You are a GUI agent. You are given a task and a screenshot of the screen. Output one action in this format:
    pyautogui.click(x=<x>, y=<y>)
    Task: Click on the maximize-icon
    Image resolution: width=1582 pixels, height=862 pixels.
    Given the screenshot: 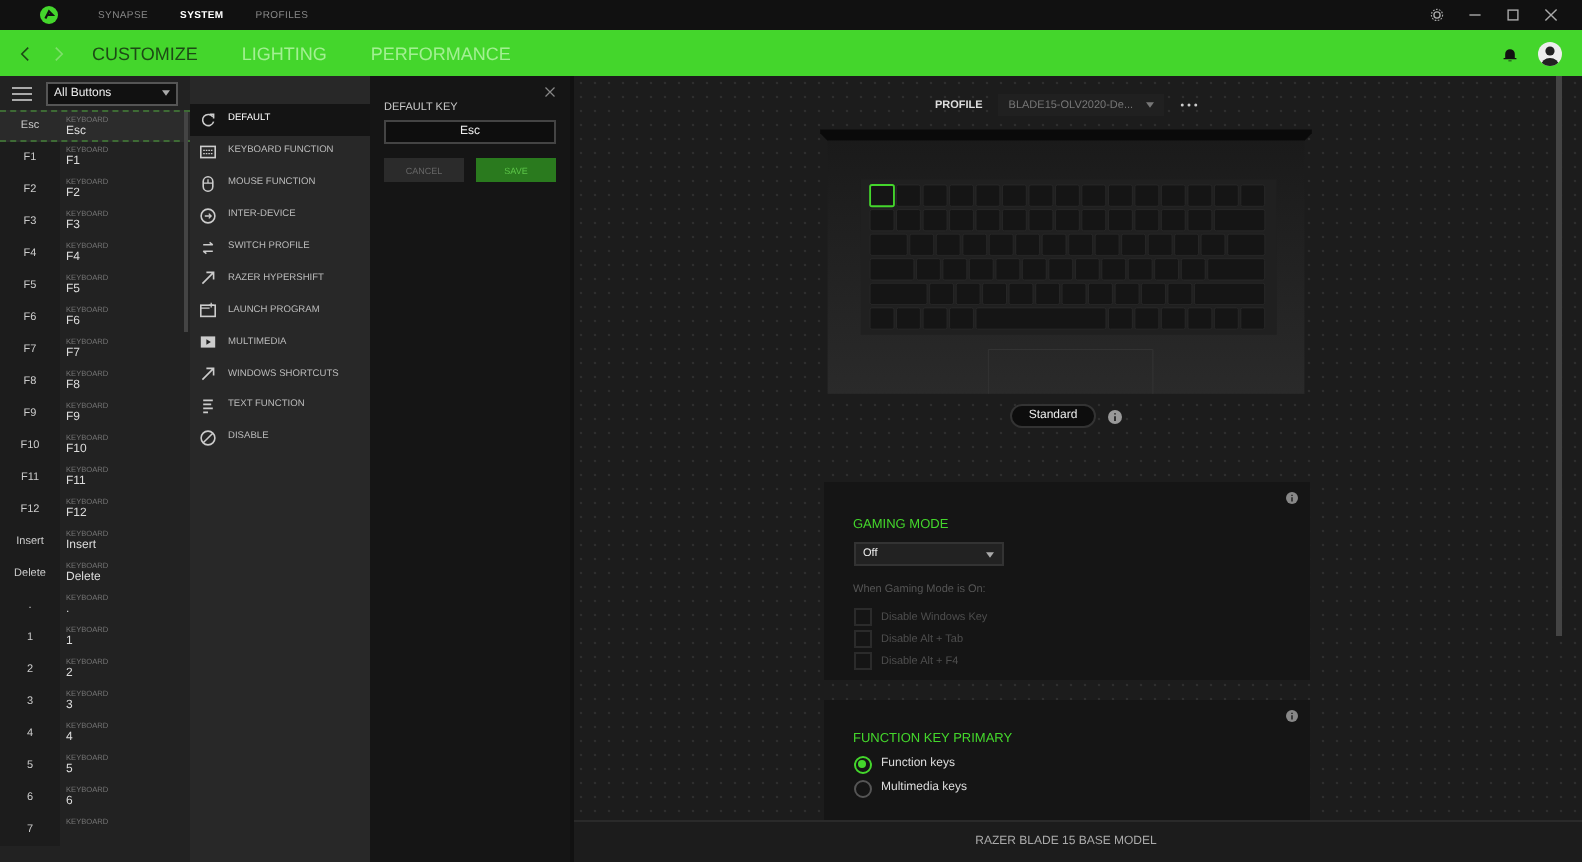 What is the action you would take?
    pyautogui.click(x=1513, y=15)
    